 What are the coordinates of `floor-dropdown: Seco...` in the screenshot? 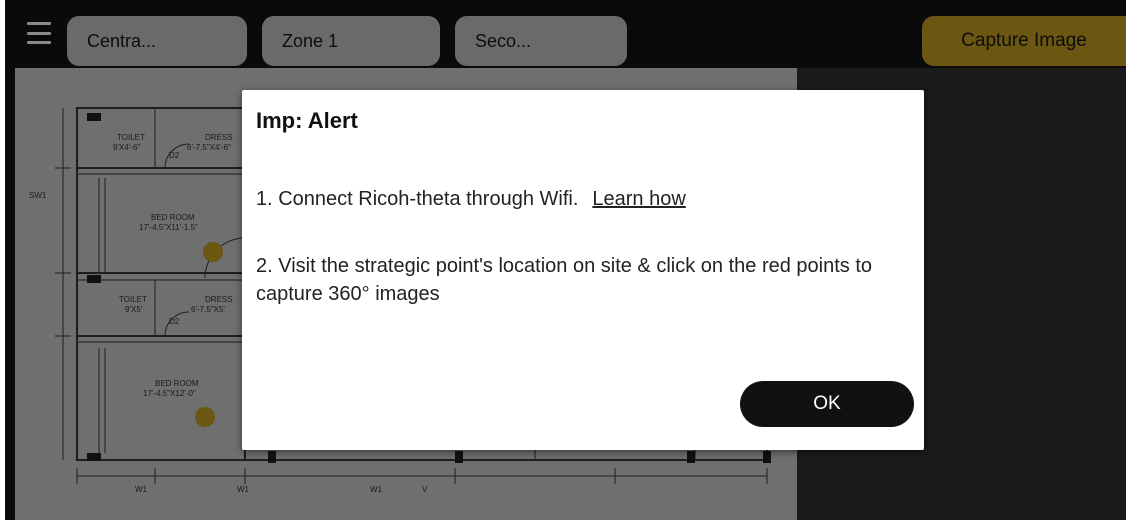 It's located at (541, 41).